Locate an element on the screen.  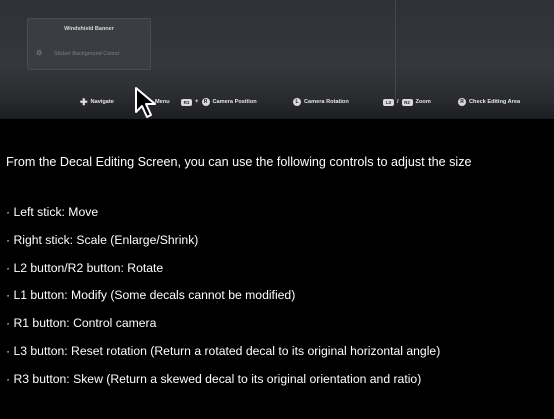
list-item: · R1 button: Control camera is located at coordinates (81, 323).